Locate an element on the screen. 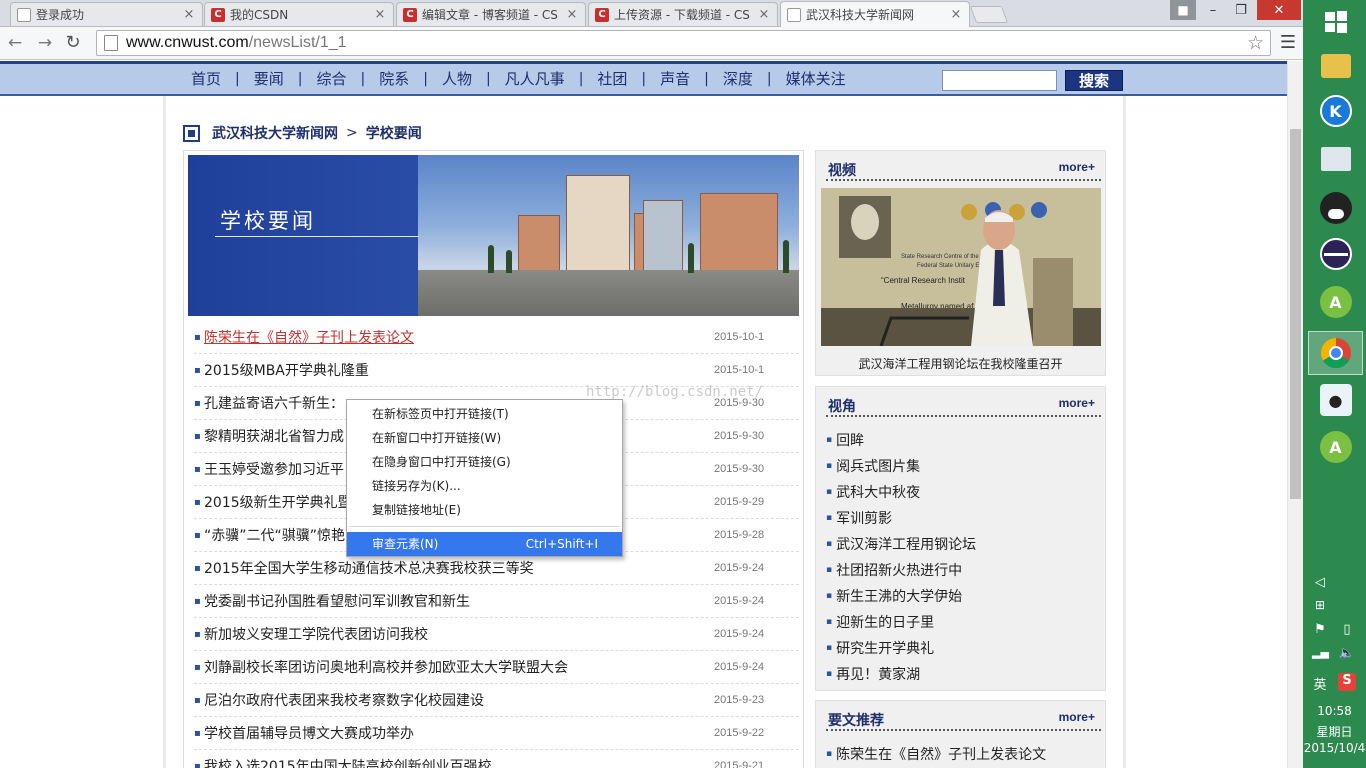 This screenshot has width=1366, height=768. news-title: 尼泊尔政府代表团来我校考察数字化校园建设 is located at coordinates (459, 700).